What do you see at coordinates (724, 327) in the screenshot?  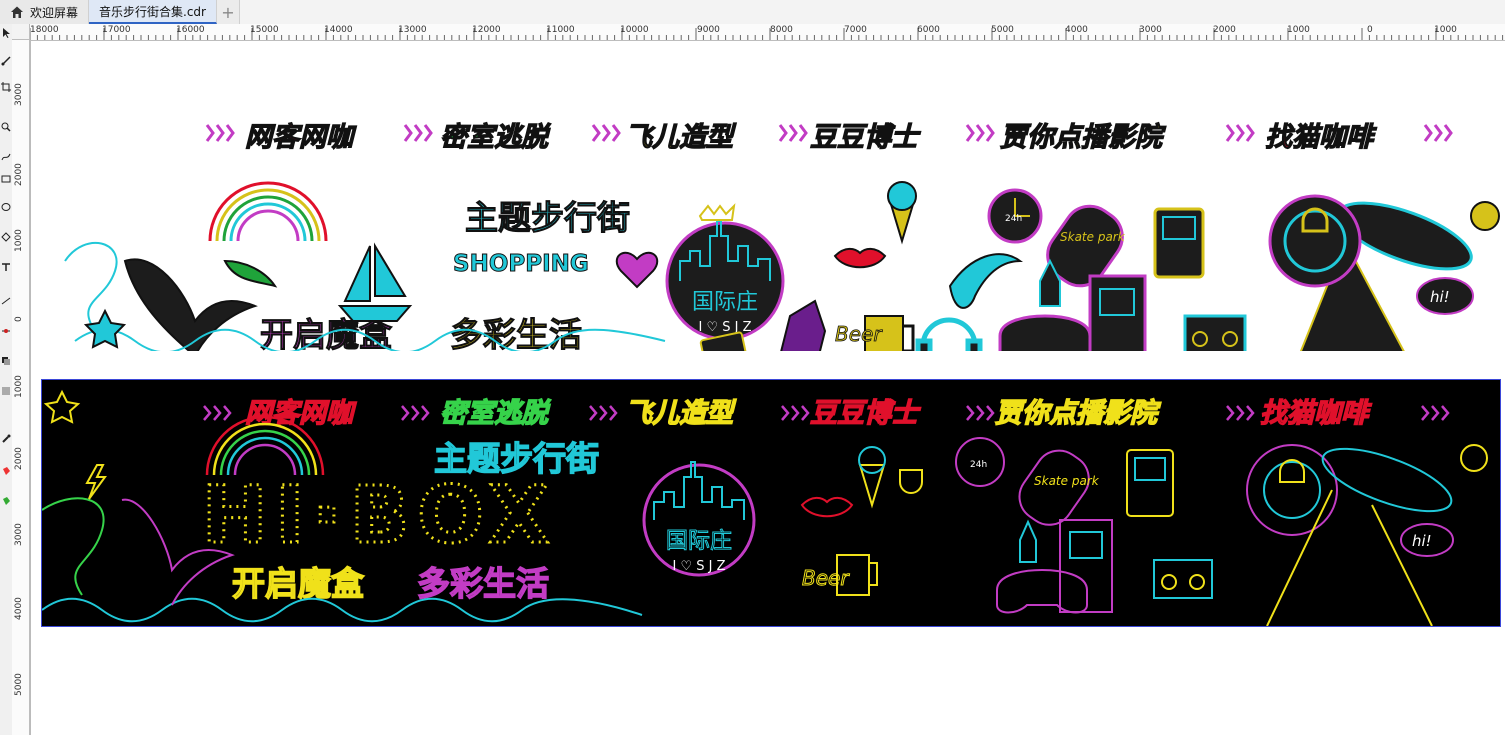 I see `badge-subtitle: I ♡ S J Z` at bounding box center [724, 327].